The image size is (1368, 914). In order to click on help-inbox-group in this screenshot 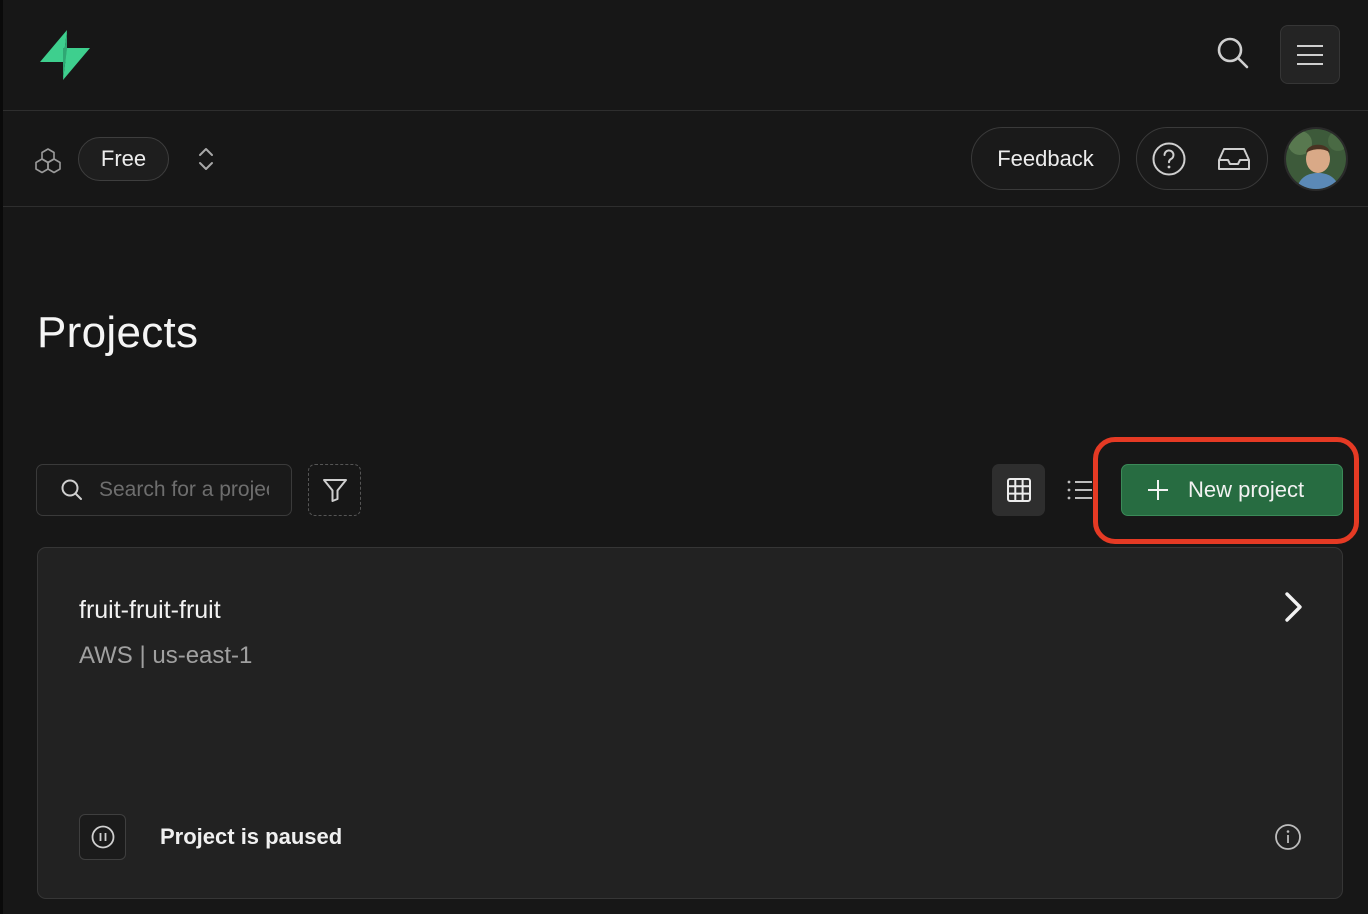, I will do `click(1202, 158)`.